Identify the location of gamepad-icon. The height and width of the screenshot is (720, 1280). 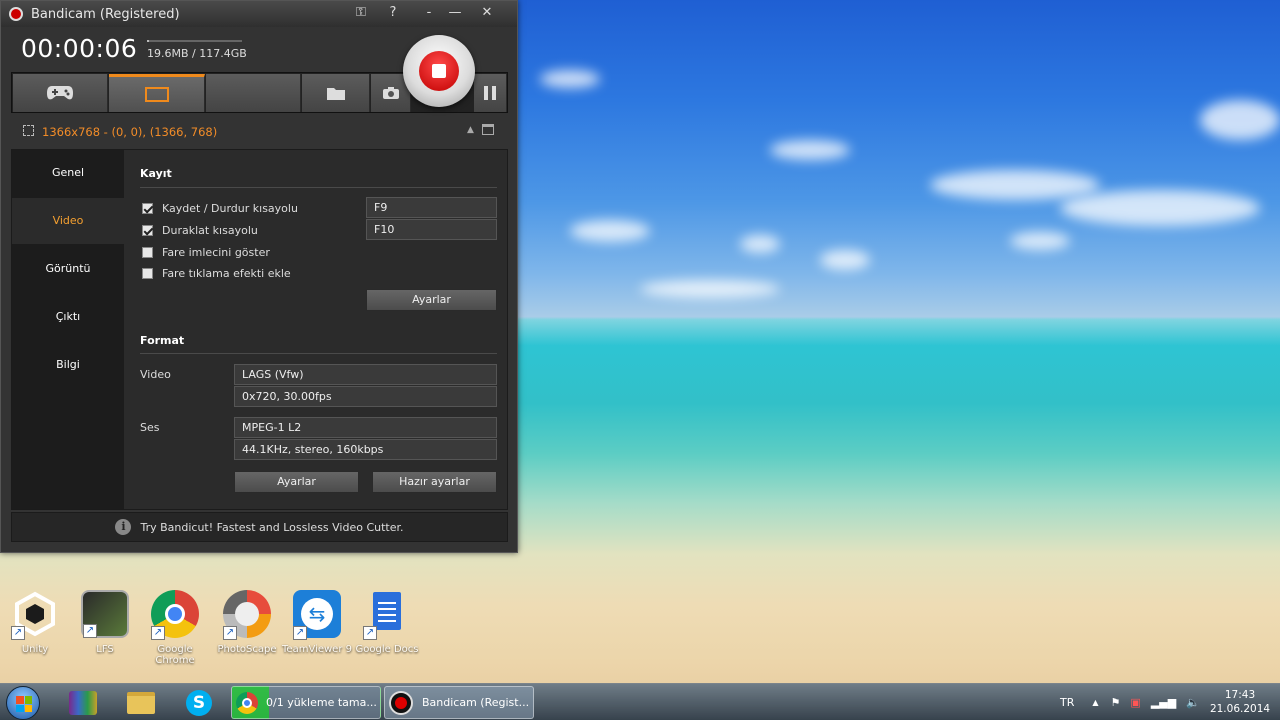
(60, 93).